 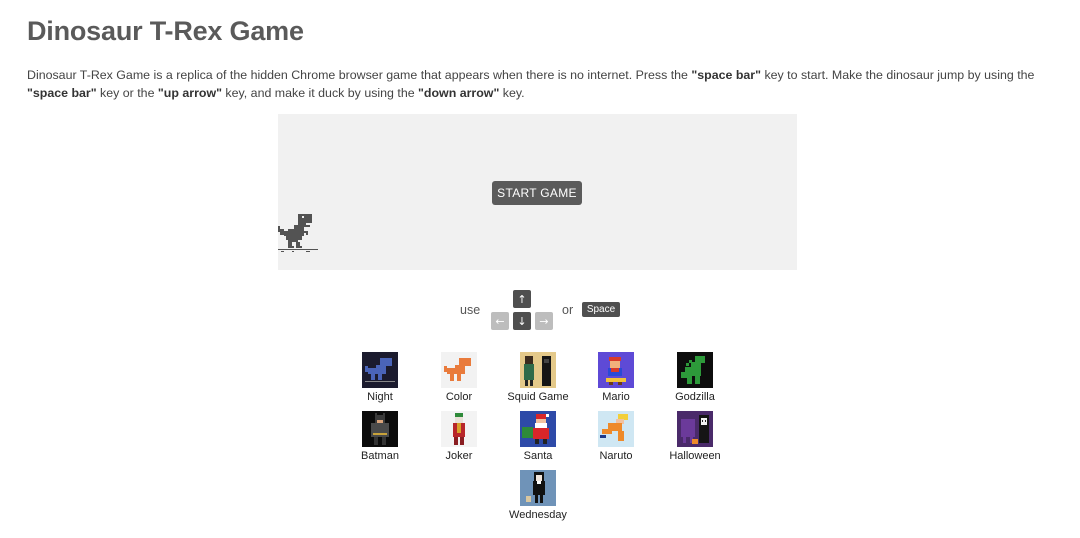 What do you see at coordinates (616, 370) in the screenshot?
I see `mario-icon` at bounding box center [616, 370].